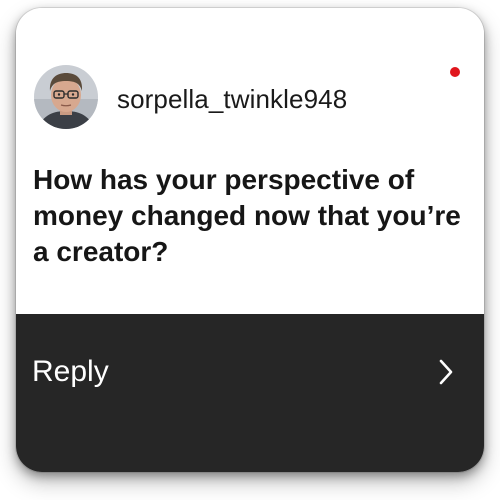  I want to click on avatar, so click(66, 97).